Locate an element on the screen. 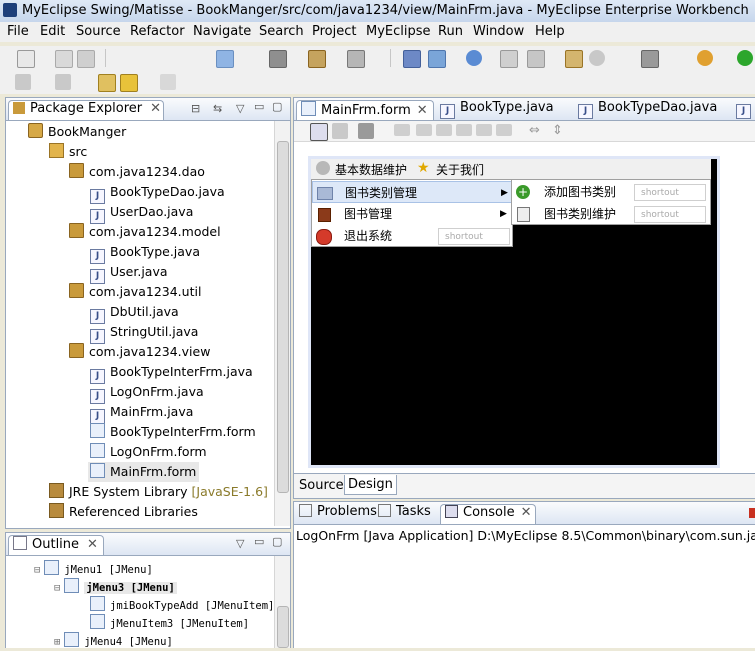 This screenshot has width=755, height=651. tree-item-file: BookTypeInterFrm.form is located at coordinates (173, 432).